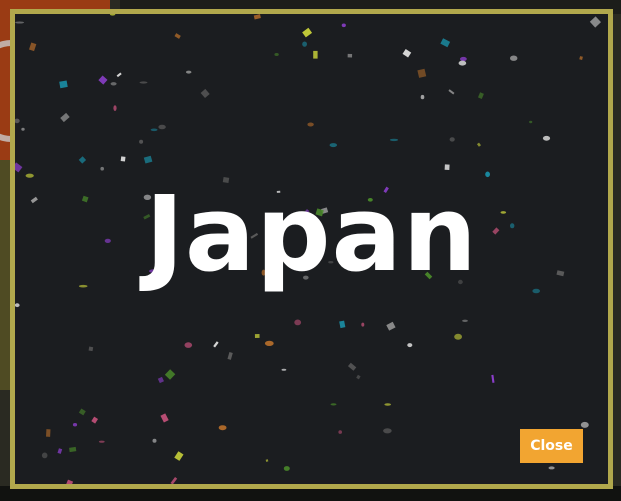  I want to click on country-title: Japan, so click(311, 234).